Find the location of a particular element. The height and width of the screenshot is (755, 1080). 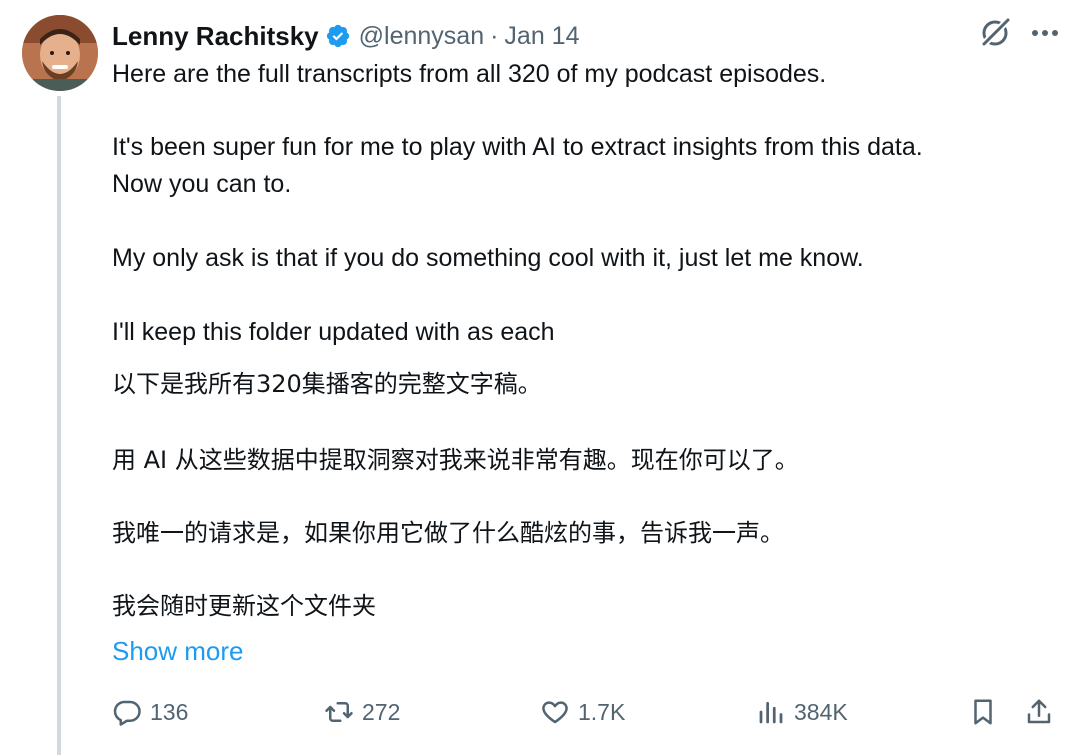

repost-icon is located at coordinates (339, 712).